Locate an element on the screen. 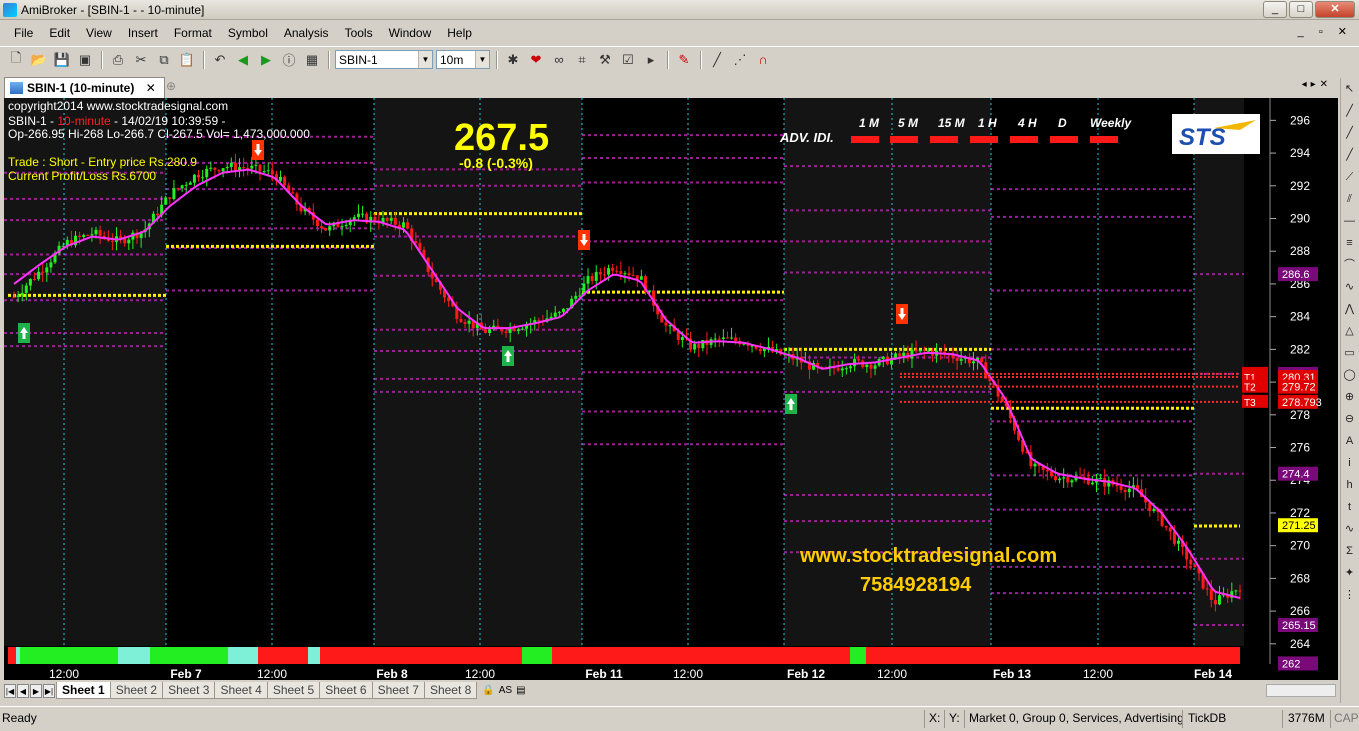  sheet-tab-1: Sheet 1 is located at coordinates (83, 690).